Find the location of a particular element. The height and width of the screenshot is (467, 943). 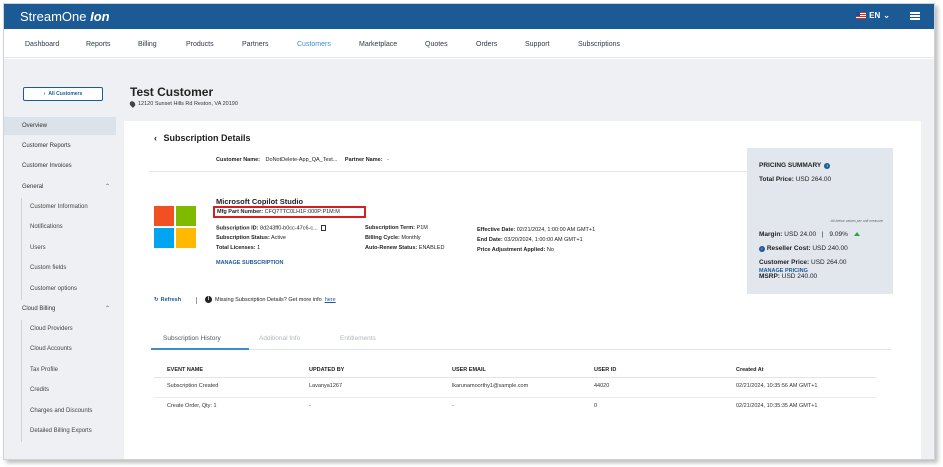

sidebar-item-tax-profile: Tax Profile is located at coordinates (60, 370).